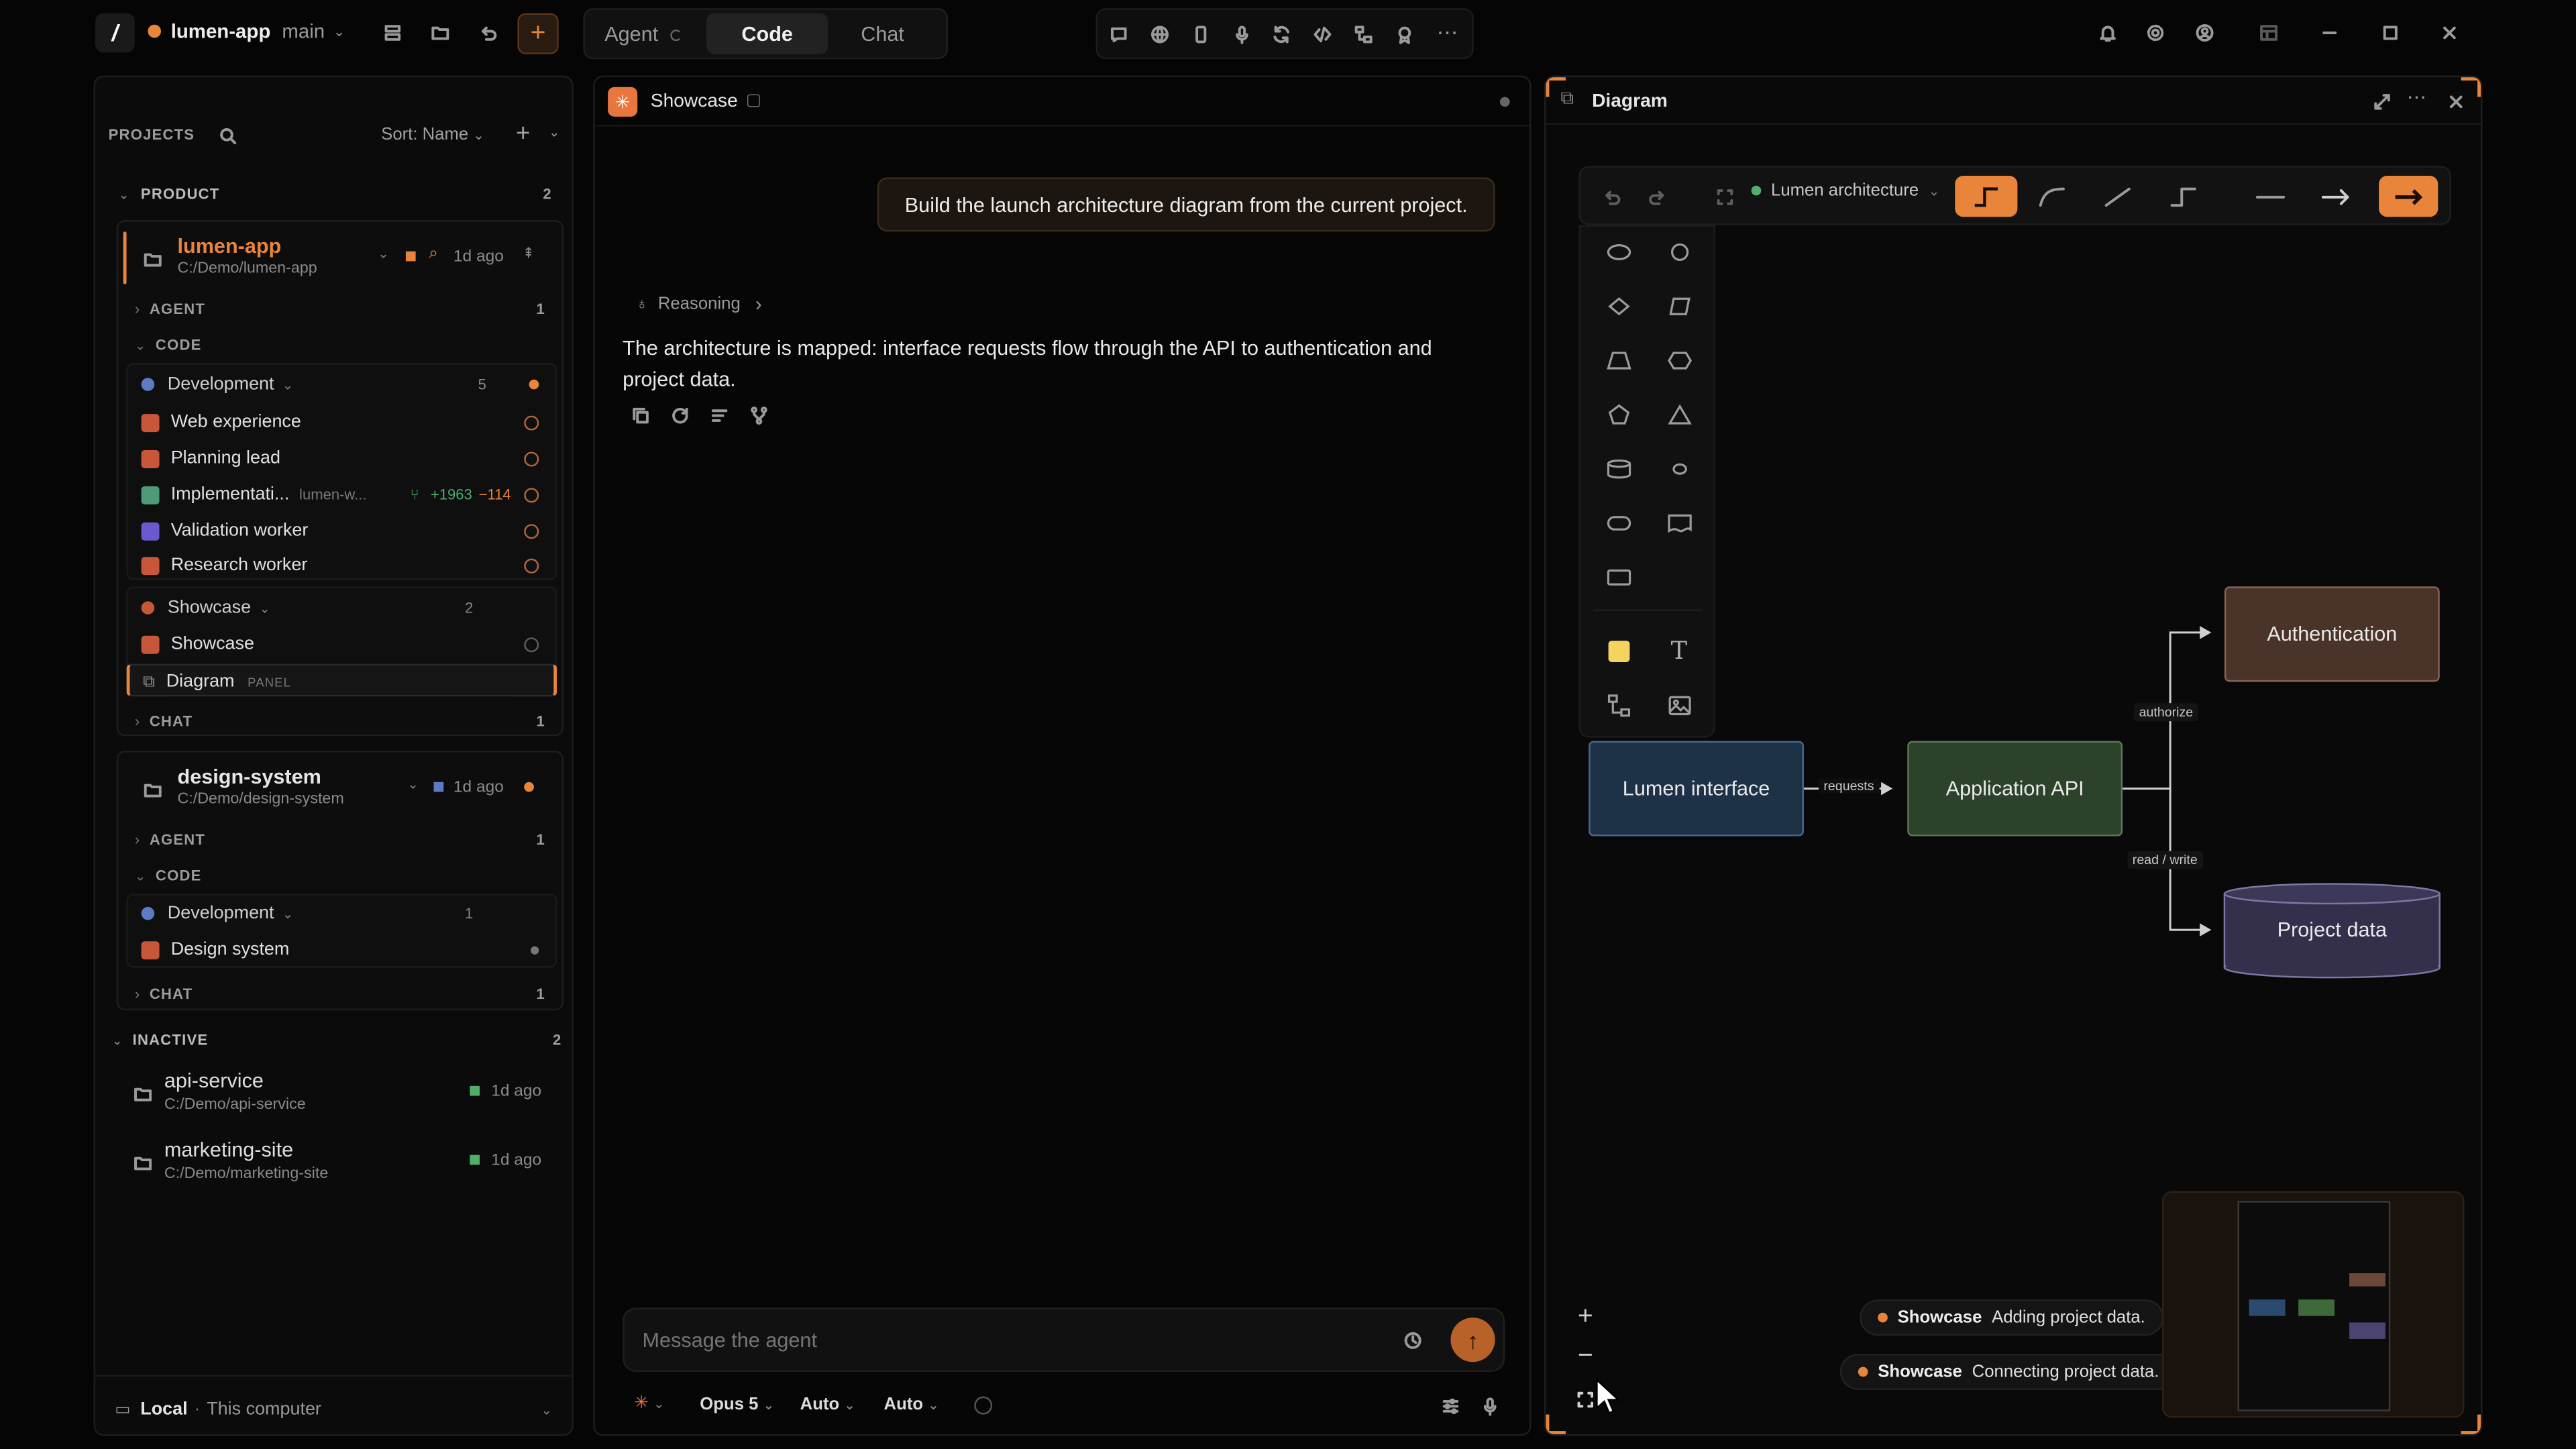 This screenshot has width=2576, height=1449. Describe the element at coordinates (2332, 634) in the screenshot. I see `node-authentication: Authentication` at that location.